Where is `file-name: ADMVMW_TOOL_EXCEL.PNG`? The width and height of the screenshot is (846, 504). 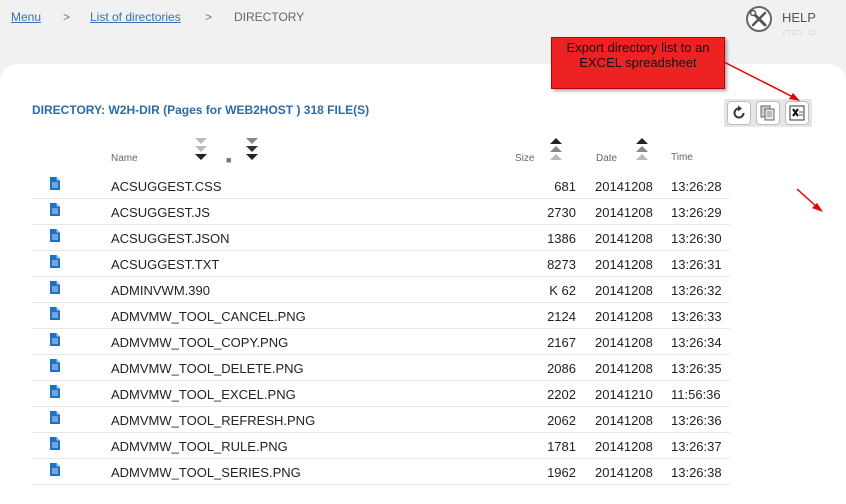
file-name: ADMVMW_TOOL_EXCEL.PNG is located at coordinates (203, 394).